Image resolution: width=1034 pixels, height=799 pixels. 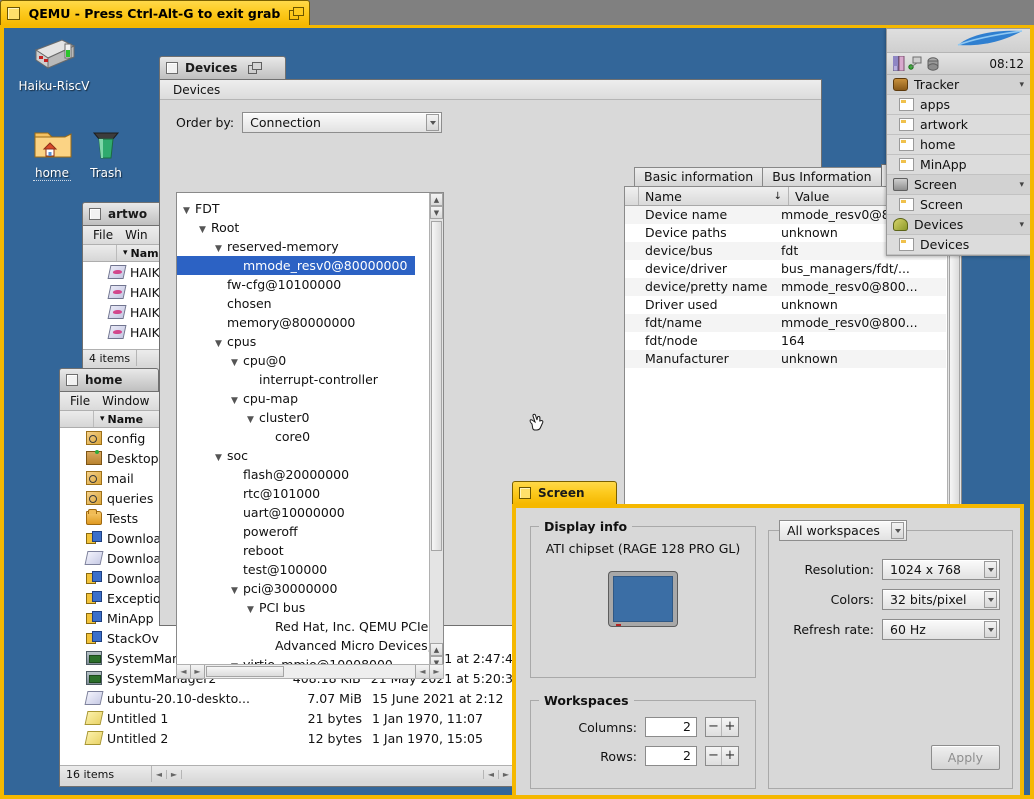 I want to click on scroll-up-button: ▲, so click(x=436, y=199).